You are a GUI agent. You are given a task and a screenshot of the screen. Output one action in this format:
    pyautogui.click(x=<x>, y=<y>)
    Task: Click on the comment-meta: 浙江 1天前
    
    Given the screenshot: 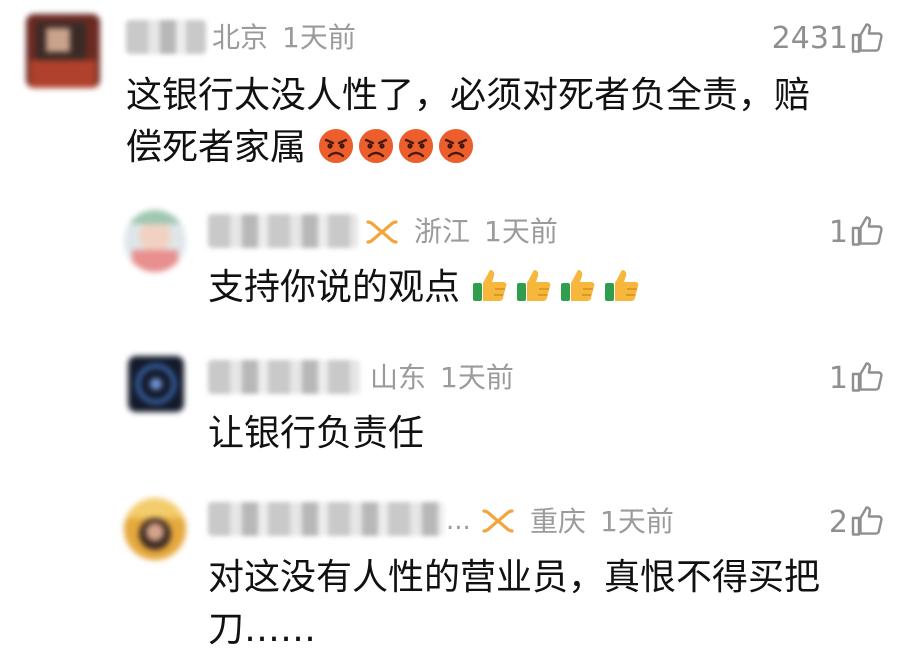 What is the action you would take?
    pyautogui.click(x=493, y=232)
    